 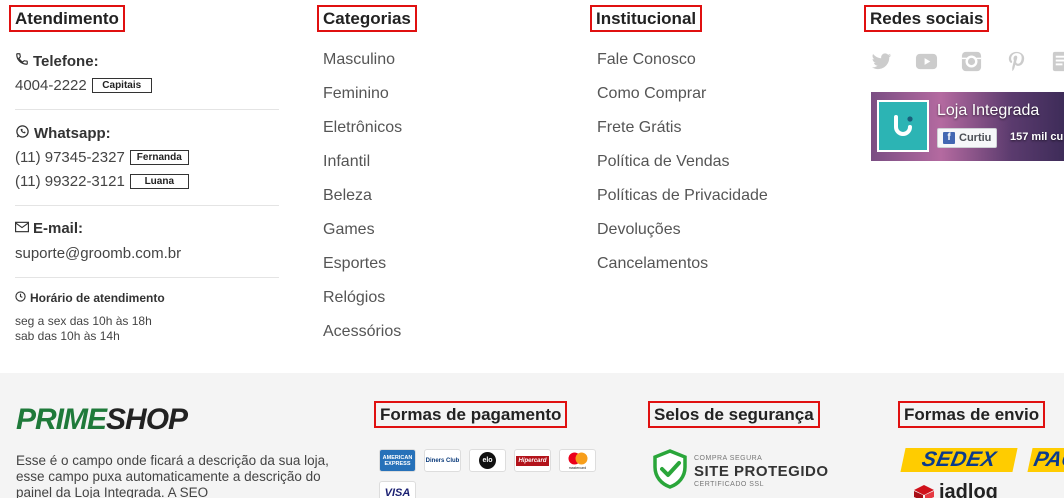 I want to click on shield-check-icon, so click(x=670, y=471).